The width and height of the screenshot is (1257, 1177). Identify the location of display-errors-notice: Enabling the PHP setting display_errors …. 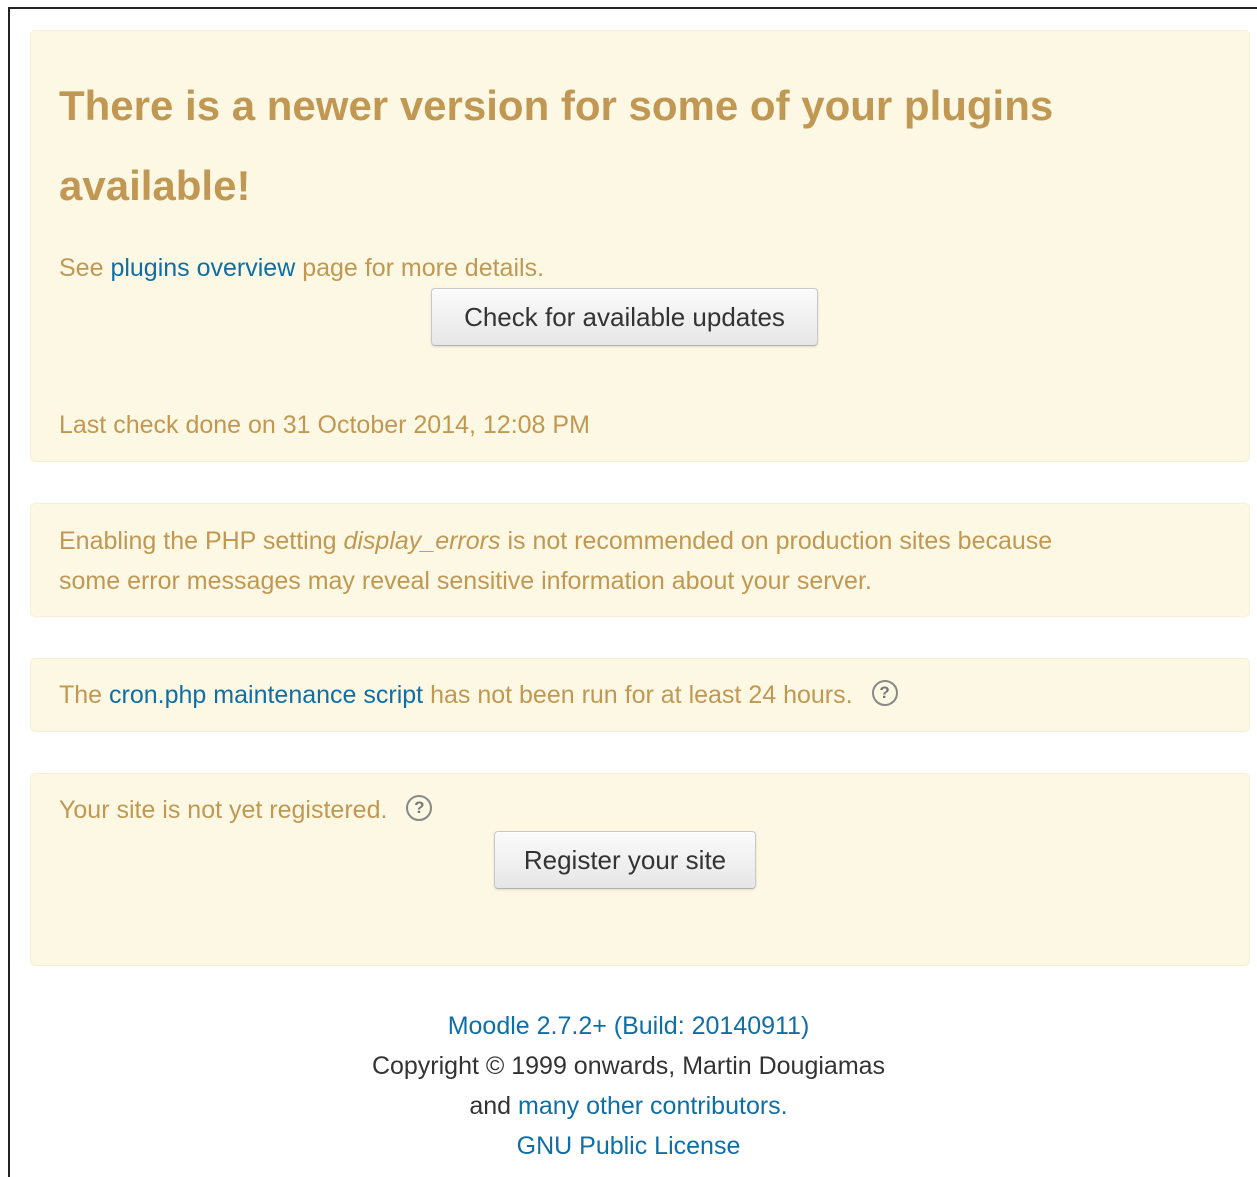
(640, 560).